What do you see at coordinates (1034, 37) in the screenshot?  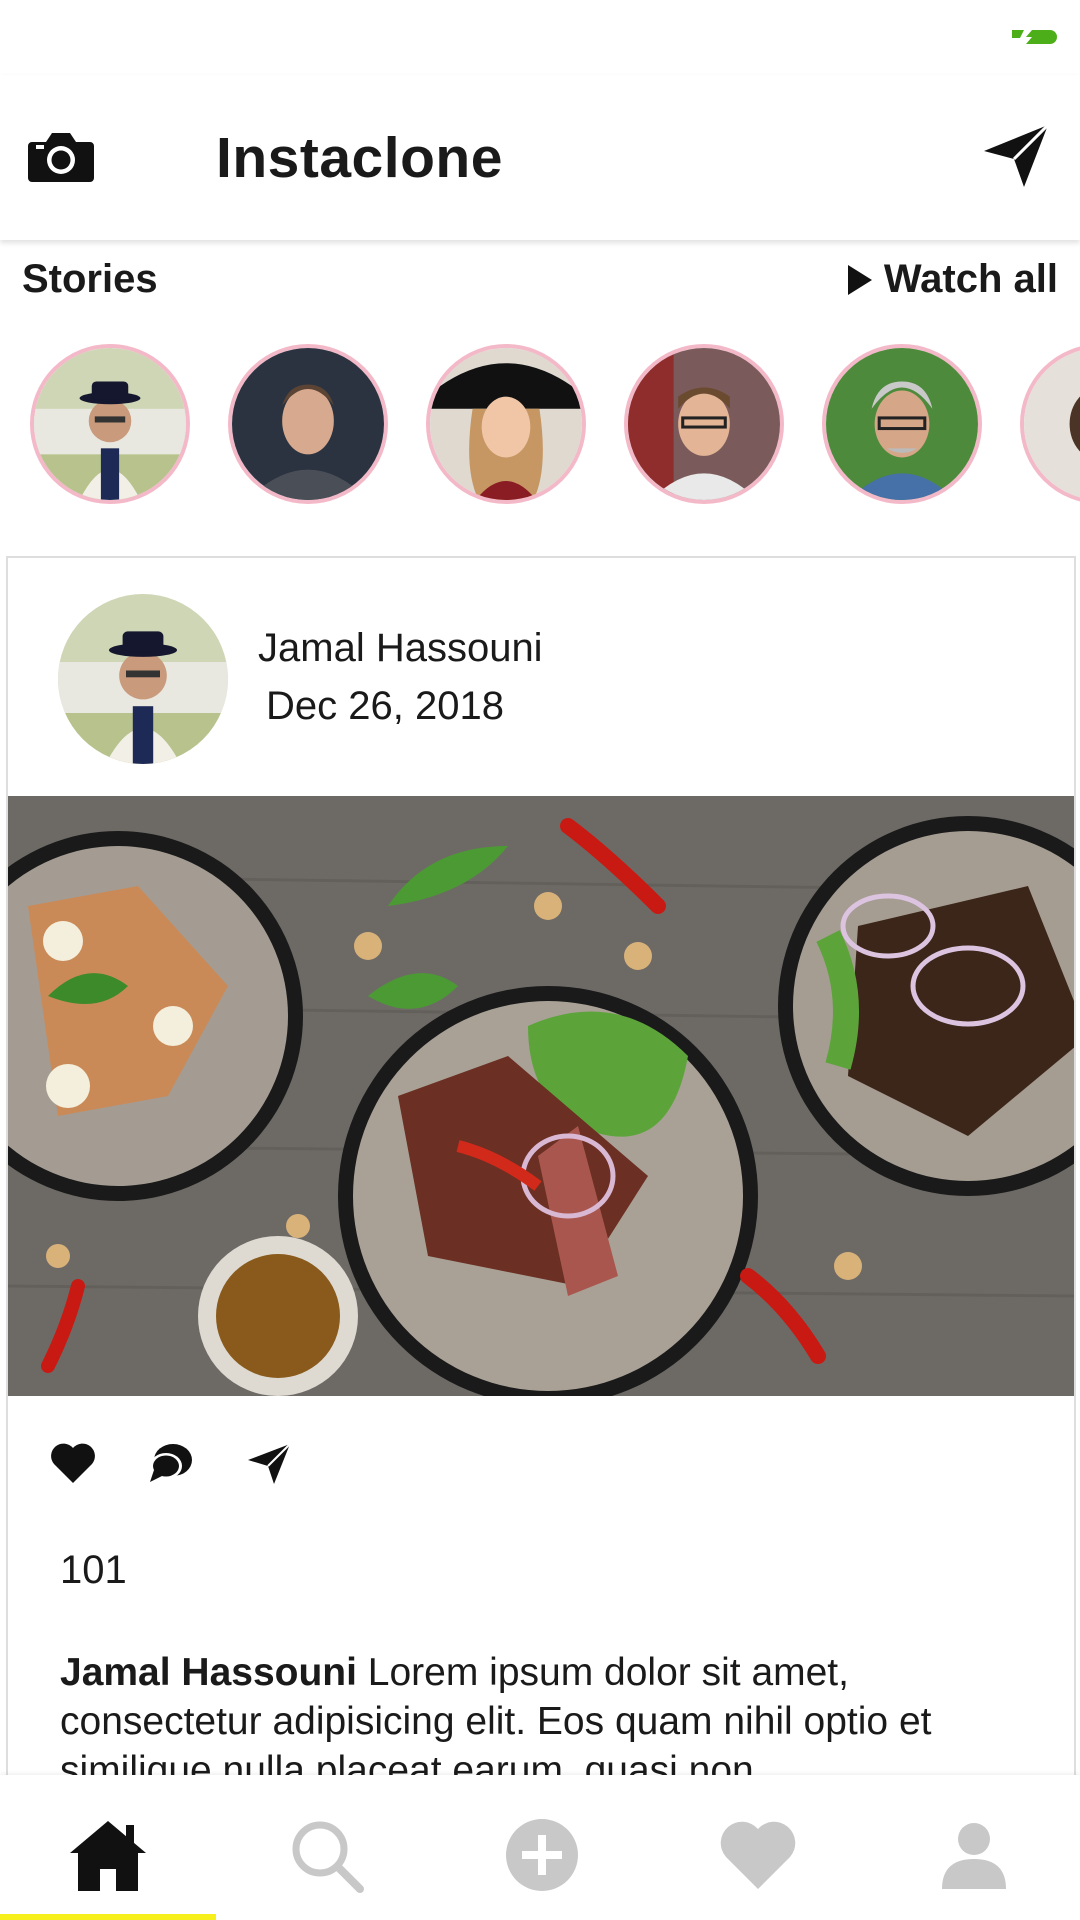 I see `battery-charging-icon` at bounding box center [1034, 37].